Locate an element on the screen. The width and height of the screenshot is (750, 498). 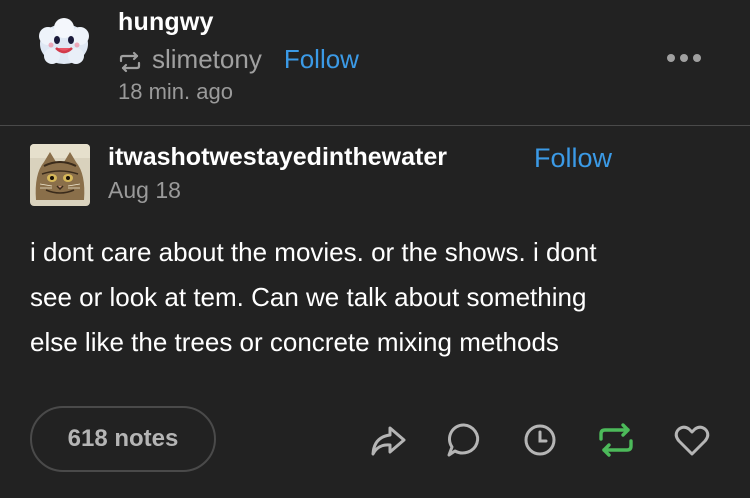
reblog-icon is located at coordinates (616, 440).